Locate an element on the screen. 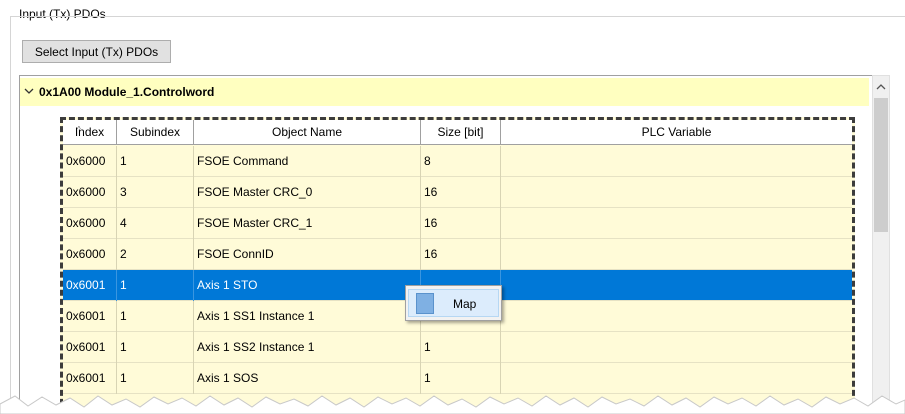 The height and width of the screenshot is (414, 905). cell-subindex: 2 is located at coordinates (155, 254).